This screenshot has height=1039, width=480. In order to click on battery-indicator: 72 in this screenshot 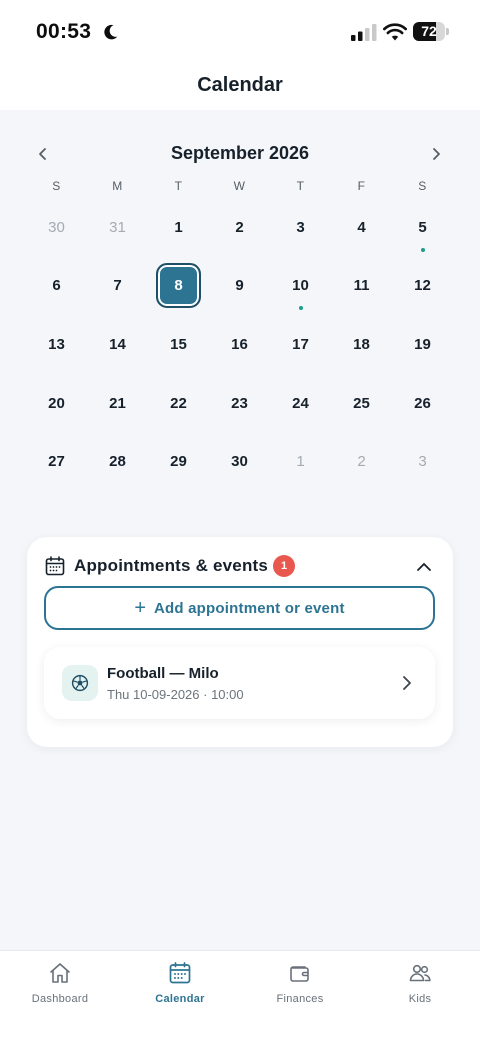, I will do `click(431, 31)`.